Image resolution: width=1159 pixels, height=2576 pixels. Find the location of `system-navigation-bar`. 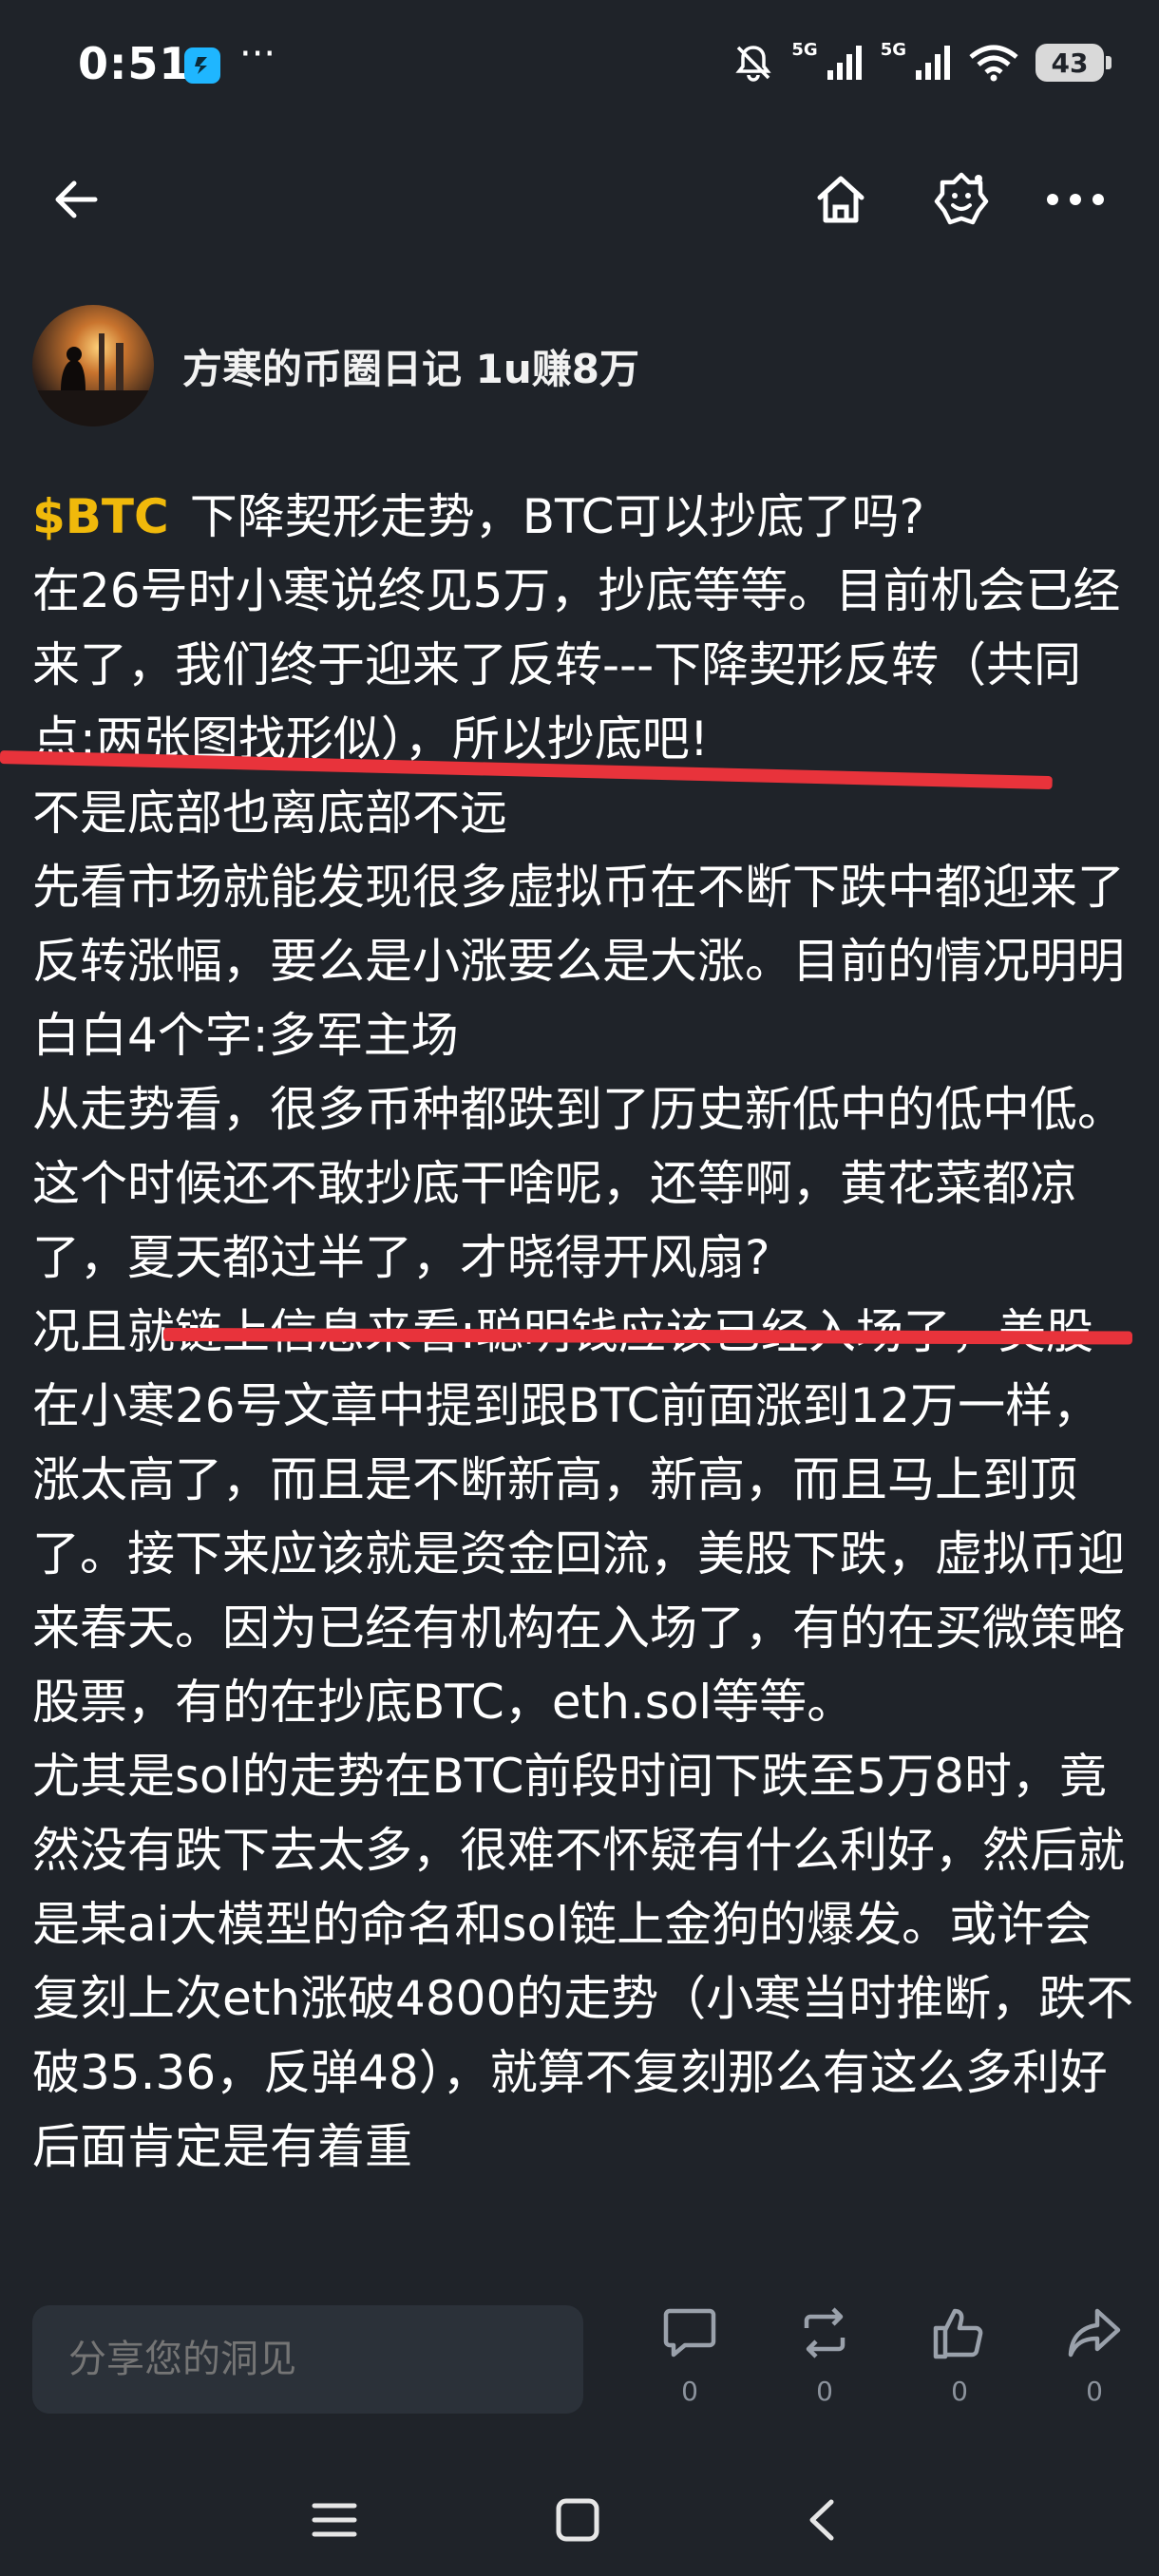

system-navigation-bar is located at coordinates (579, 2515).